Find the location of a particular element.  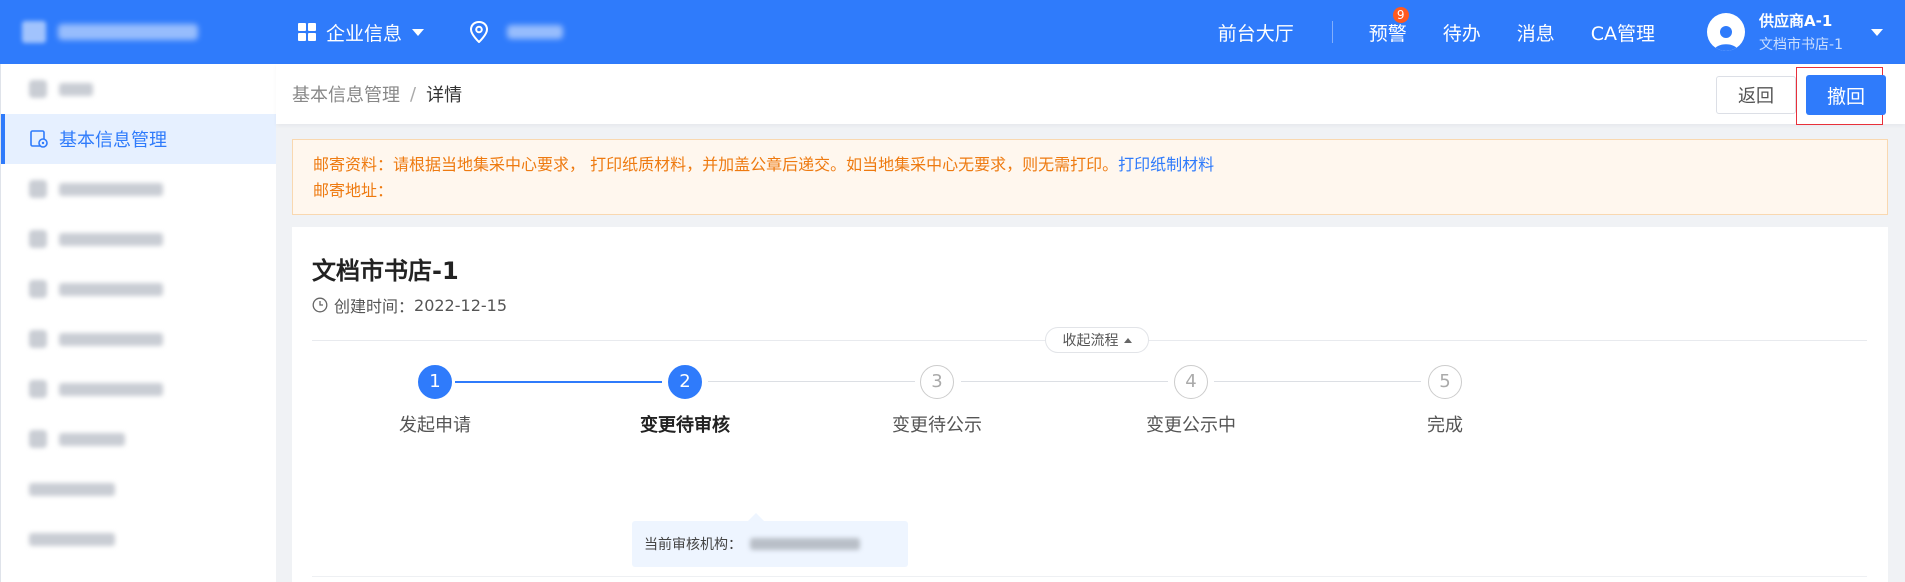

logo is located at coordinates (138, 32).